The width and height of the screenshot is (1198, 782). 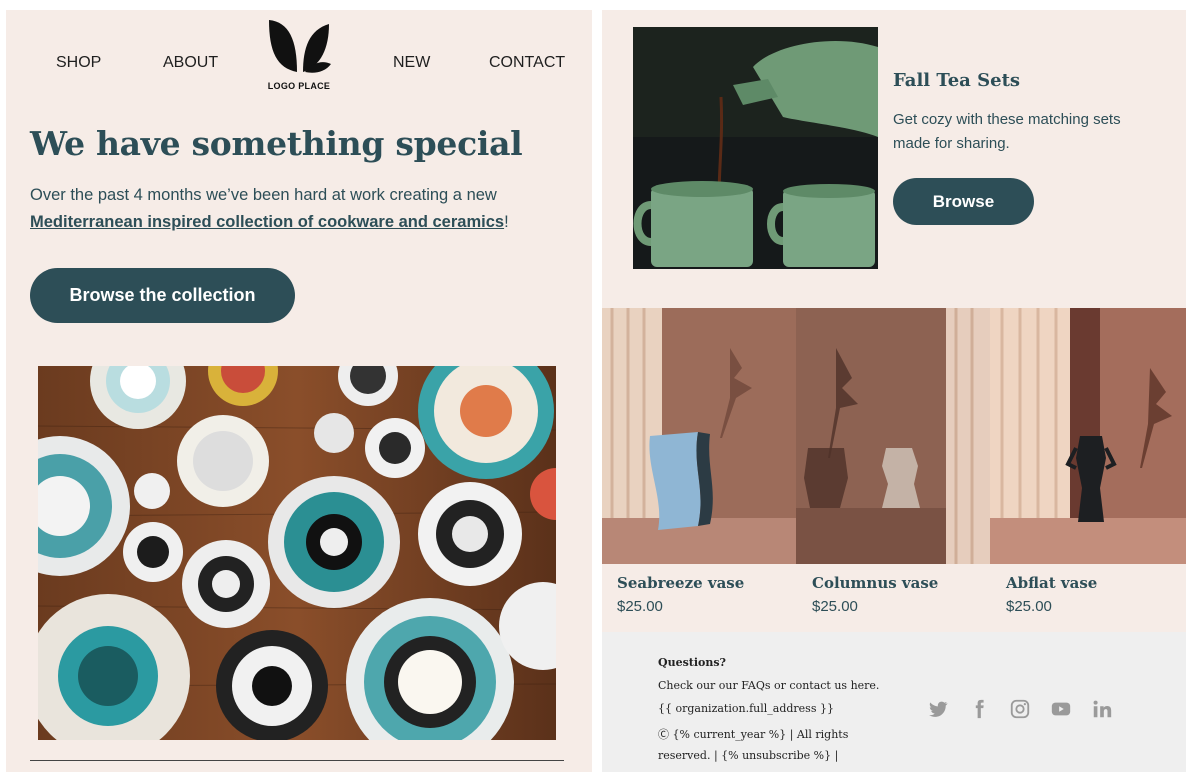 I want to click on nav-about: ABOUT, so click(x=190, y=63).